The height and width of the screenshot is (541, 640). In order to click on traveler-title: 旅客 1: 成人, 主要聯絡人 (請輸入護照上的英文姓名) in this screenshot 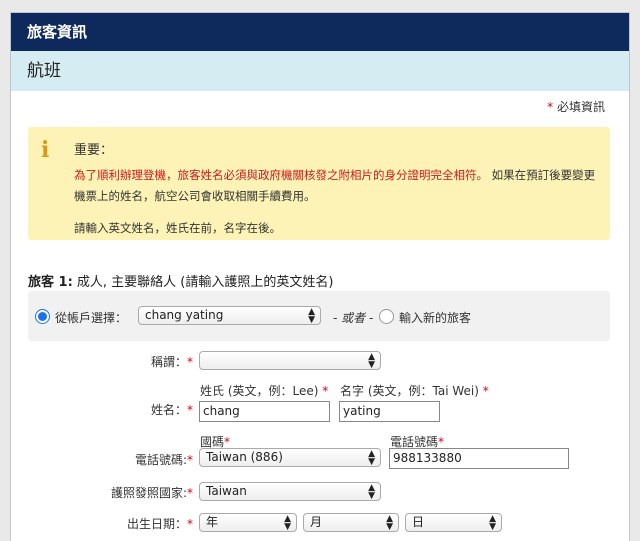, I will do `click(180, 280)`.